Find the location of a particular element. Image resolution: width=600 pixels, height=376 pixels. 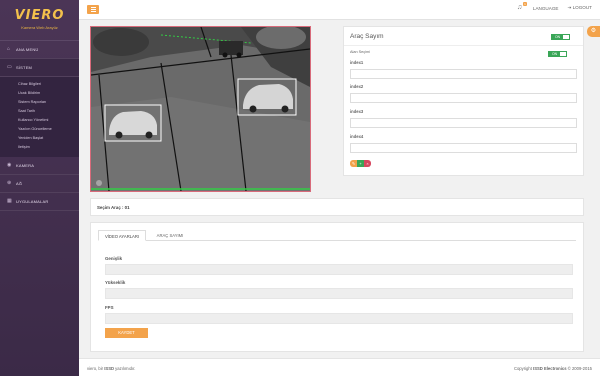

submenu-item: Yazılım Güncelleme is located at coordinates (39, 129).